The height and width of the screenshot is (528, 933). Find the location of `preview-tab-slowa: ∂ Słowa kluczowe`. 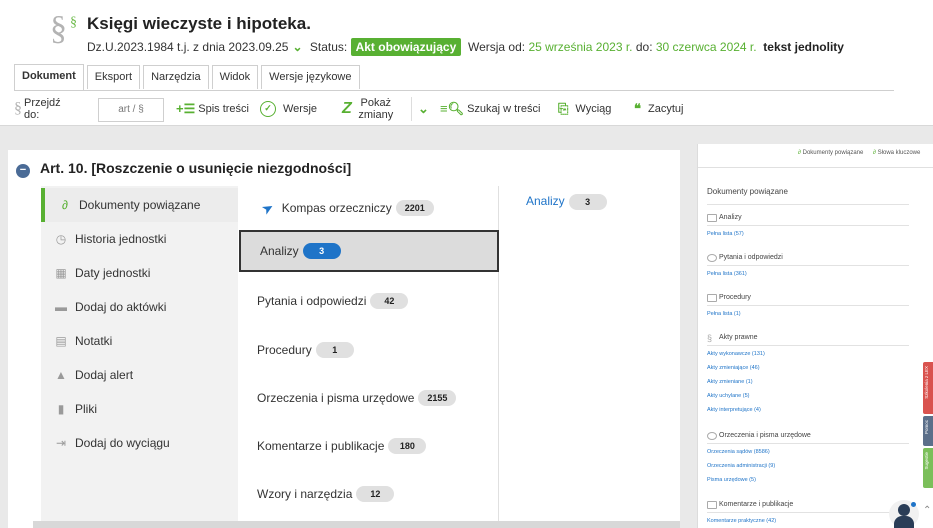

preview-tab-slowa: ∂ Słowa kluczowe is located at coordinates (896, 153).